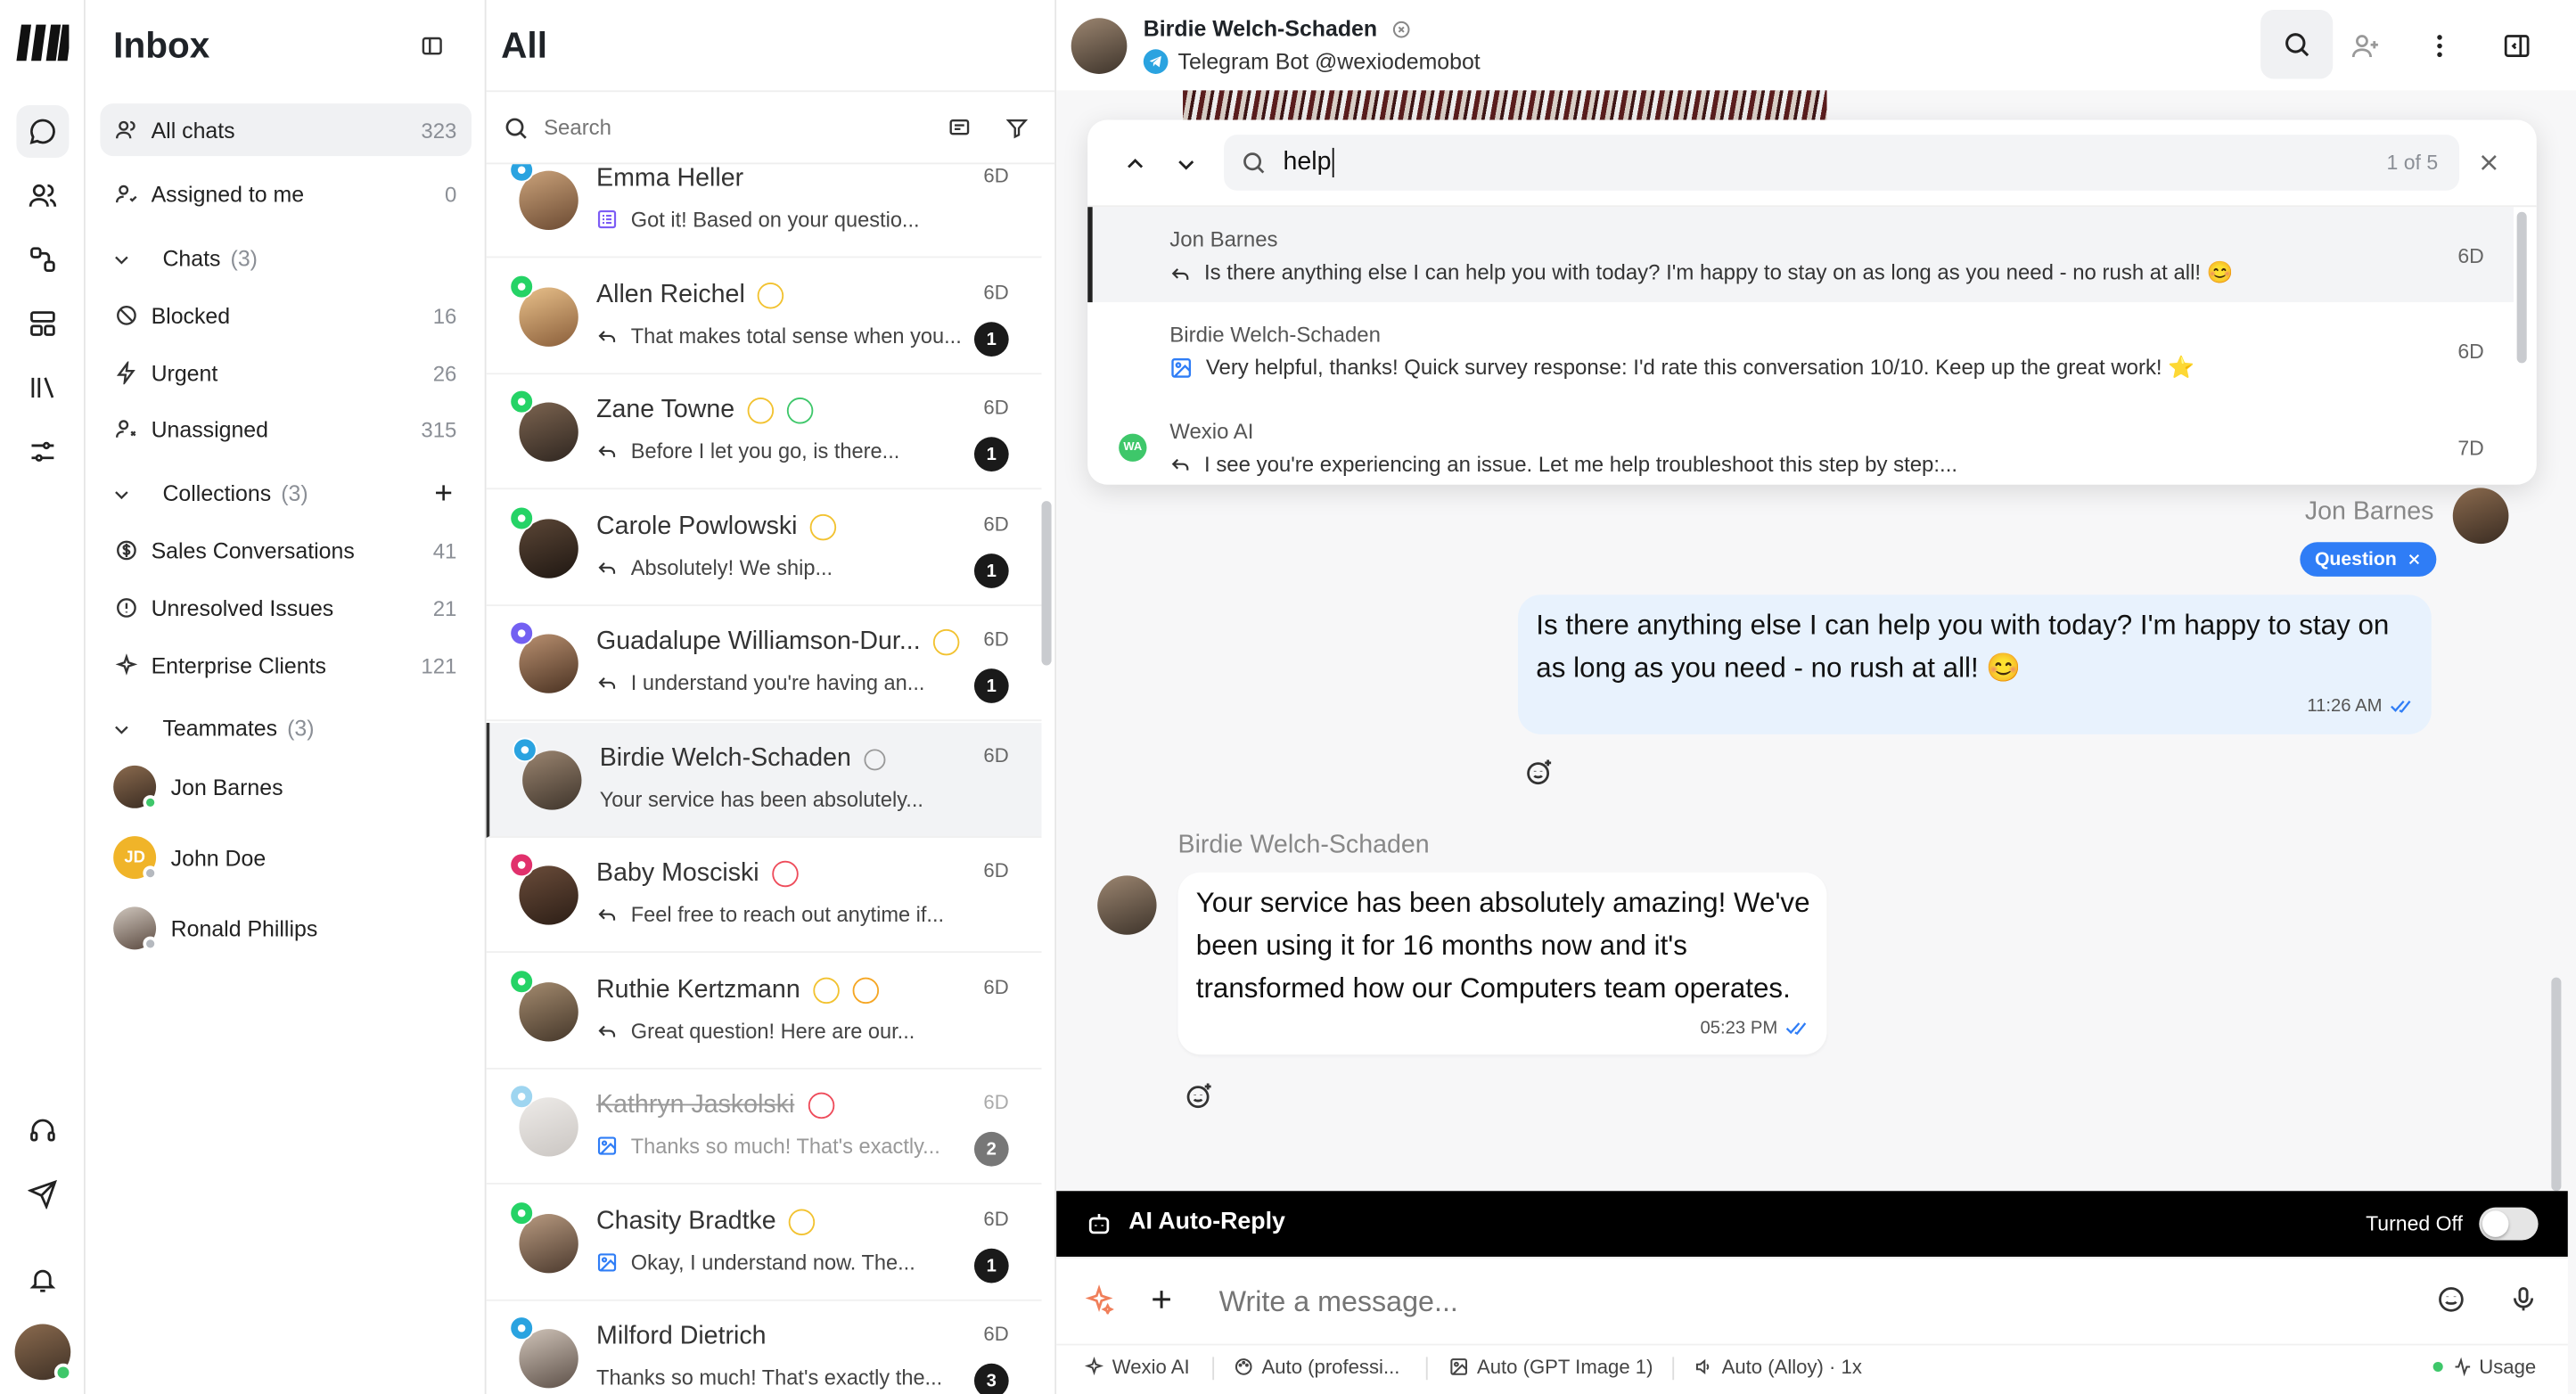 The width and height of the screenshot is (2576, 1394). What do you see at coordinates (136, 929) in the screenshot?
I see `avatar` at bounding box center [136, 929].